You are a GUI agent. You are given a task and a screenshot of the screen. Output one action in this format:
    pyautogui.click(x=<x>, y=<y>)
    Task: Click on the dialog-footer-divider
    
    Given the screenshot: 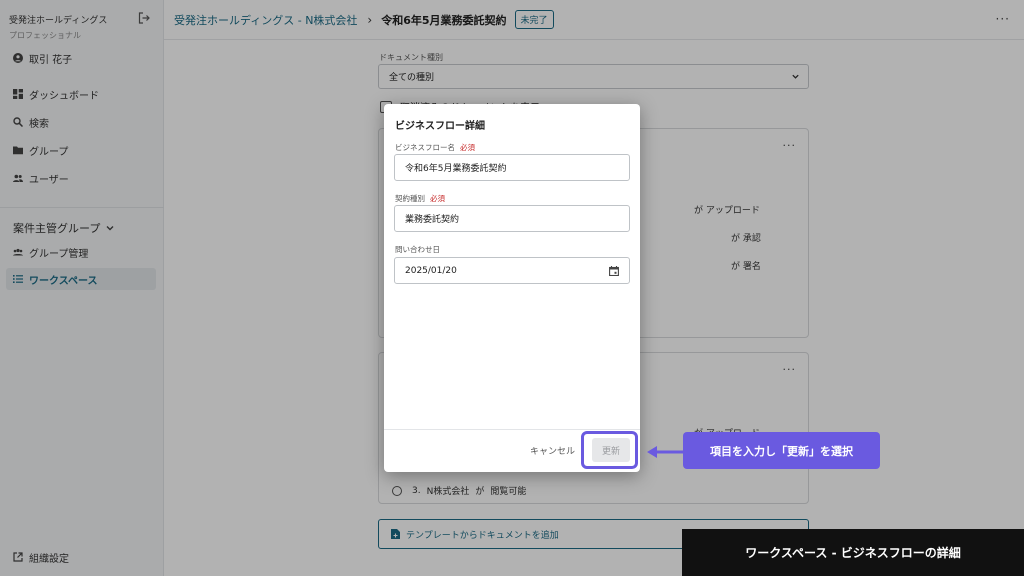 What is the action you would take?
    pyautogui.click(x=512, y=429)
    